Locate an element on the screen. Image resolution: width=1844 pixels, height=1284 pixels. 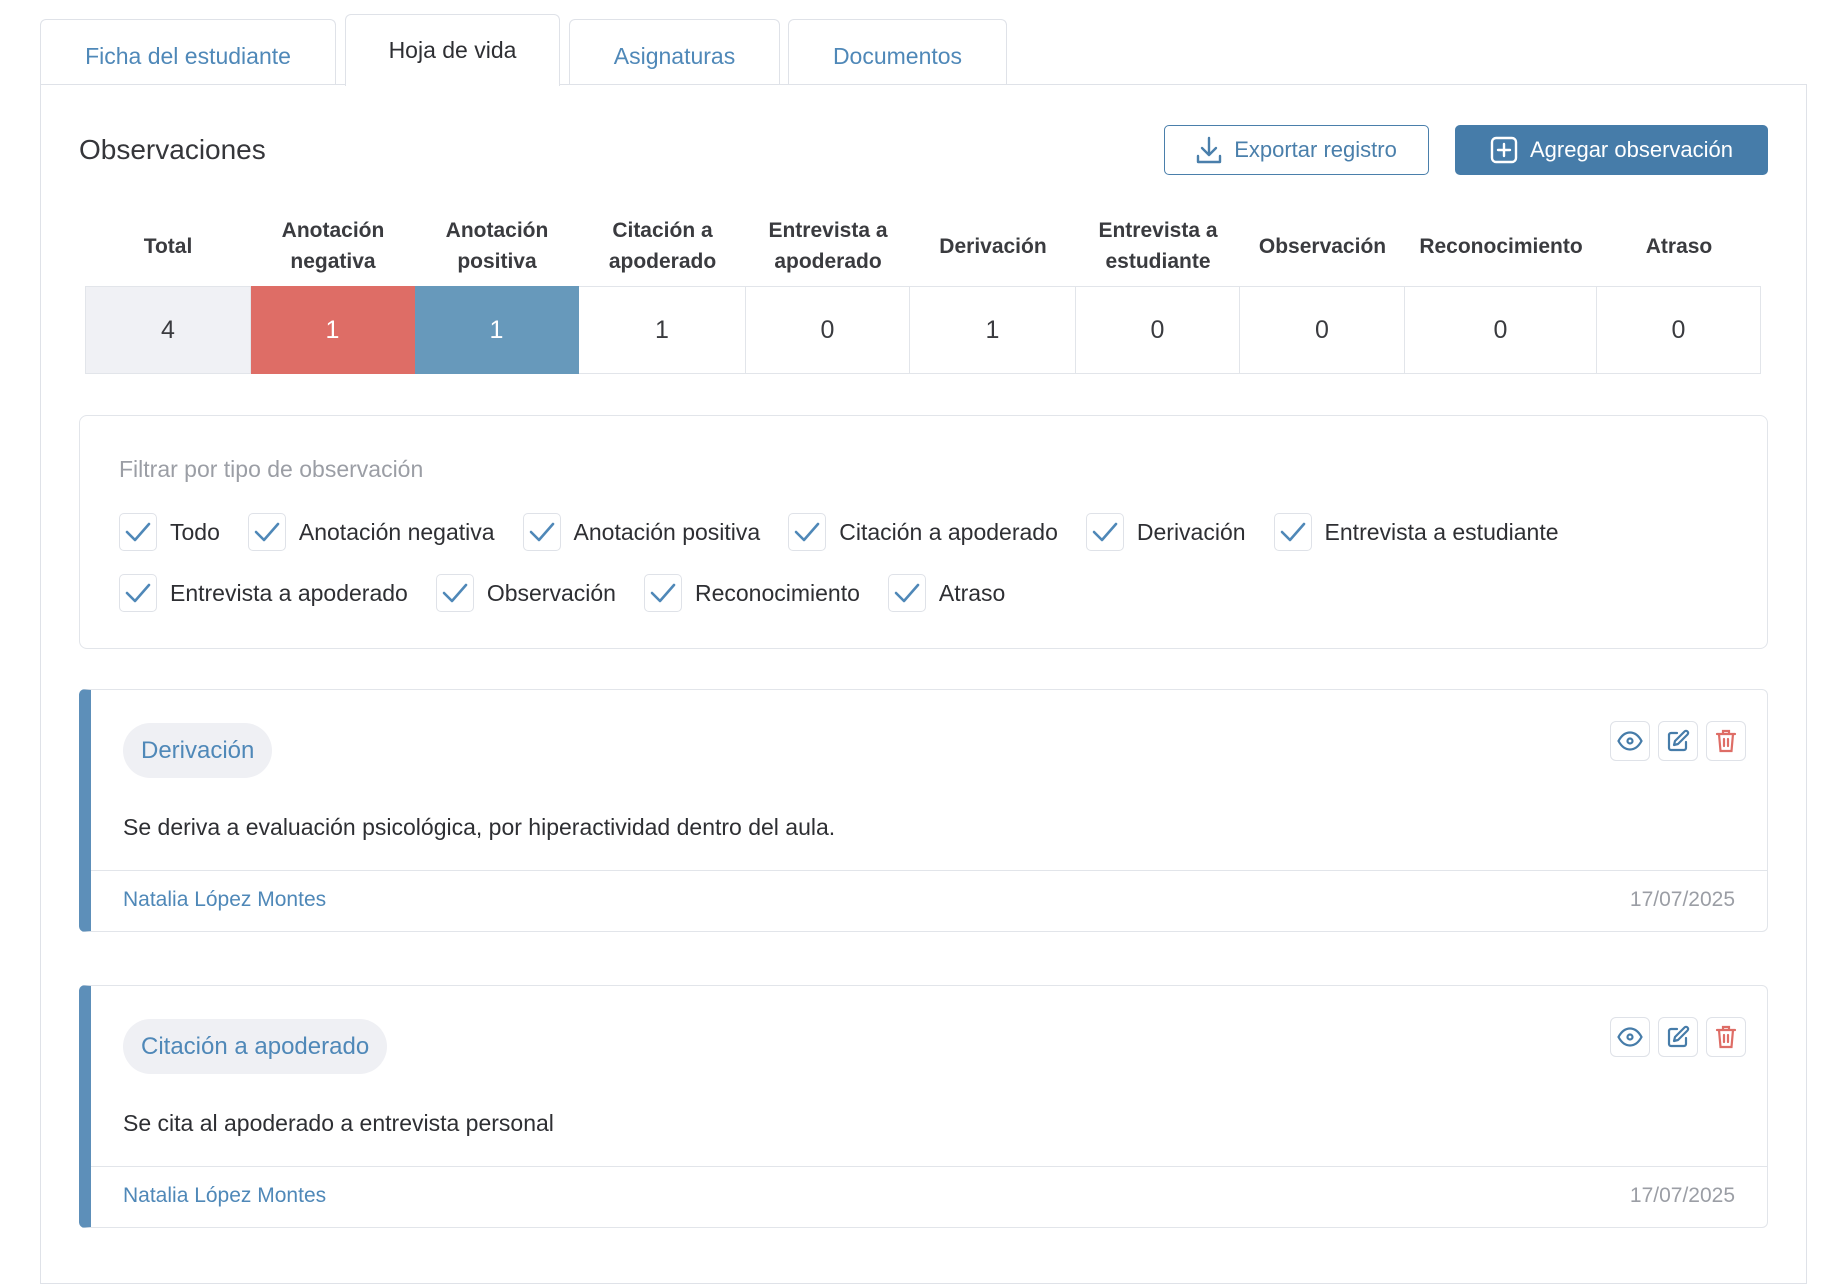
stat-column: Anotación negativa 1 is located at coordinates (333, 290).